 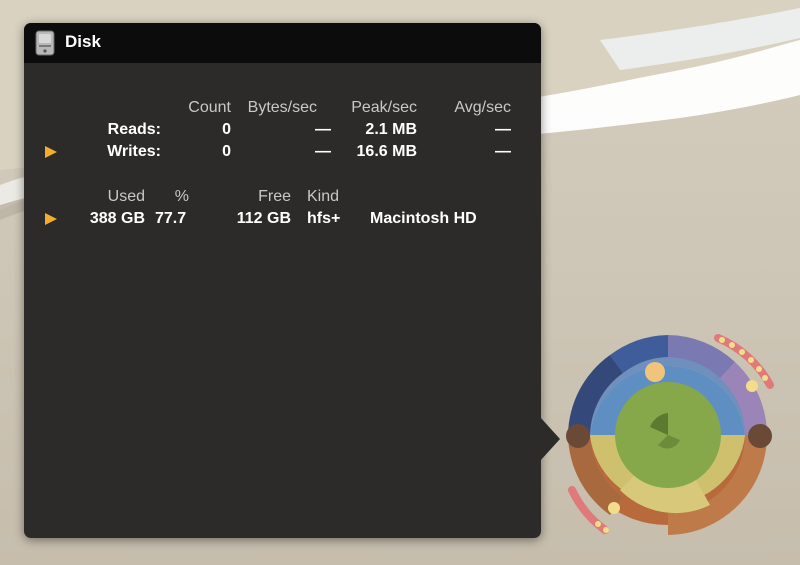 I want to click on writes-peak-sec: 16.6 MB, so click(x=386, y=151).